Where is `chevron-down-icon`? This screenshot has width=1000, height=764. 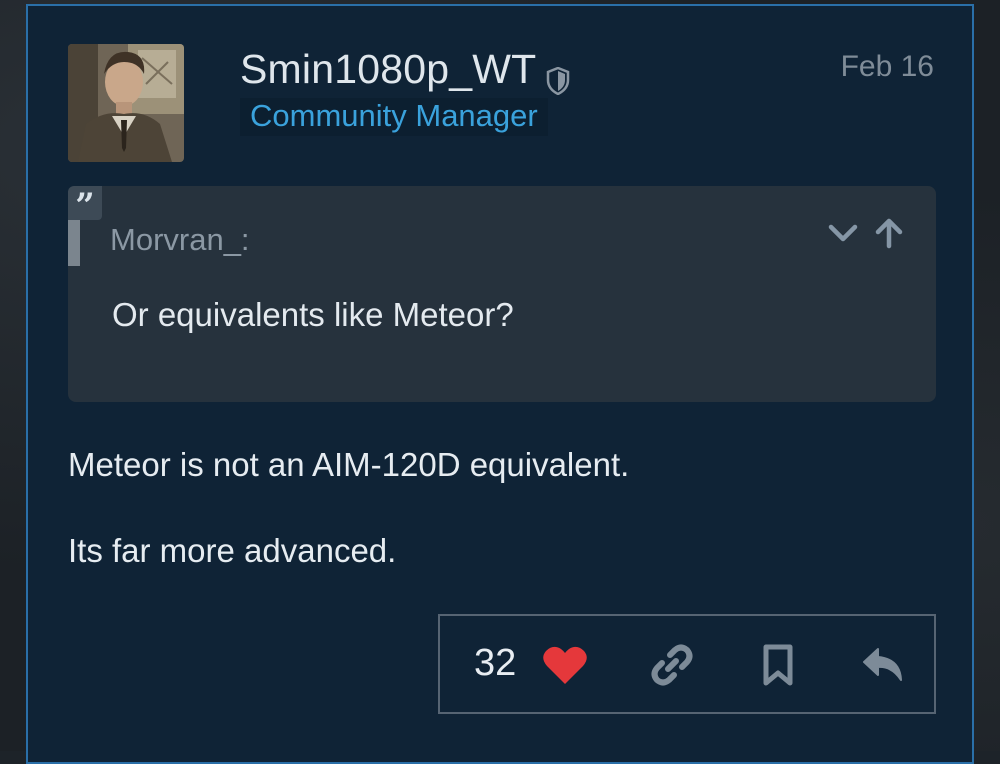 chevron-down-icon is located at coordinates (843, 233).